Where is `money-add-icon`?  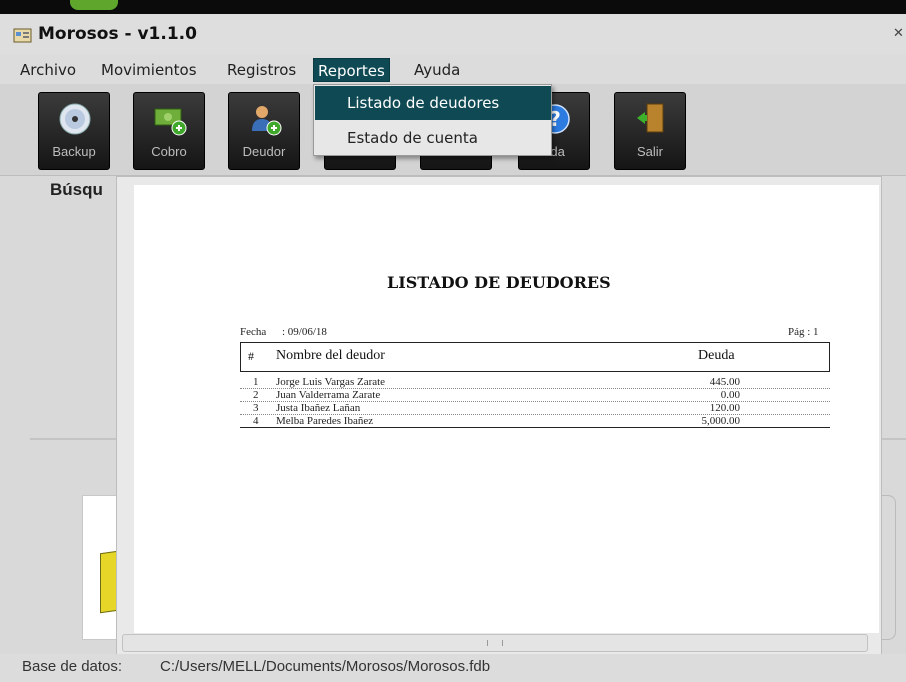
money-add-icon is located at coordinates (170, 122).